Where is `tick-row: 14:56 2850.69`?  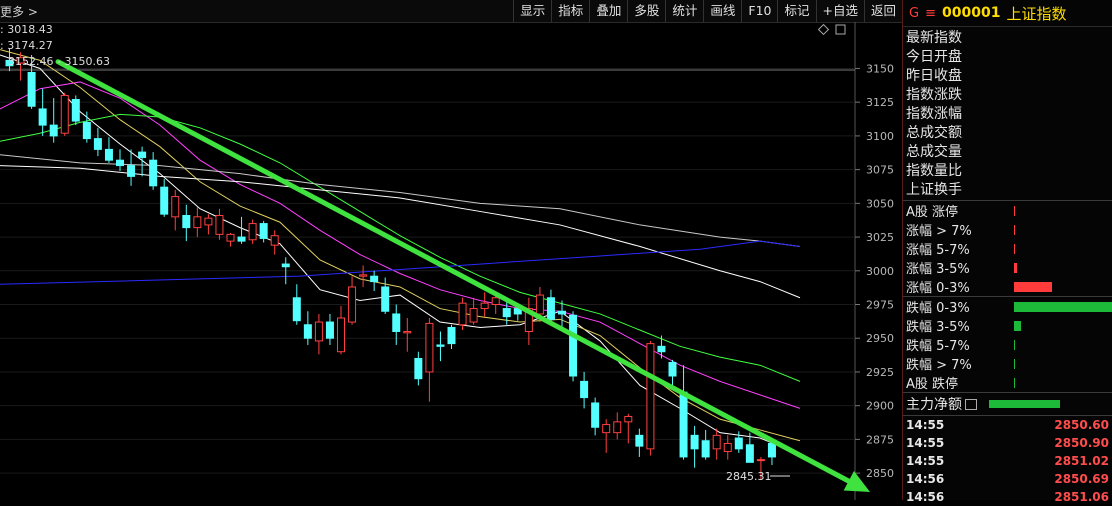 tick-row: 14:56 2850.69 is located at coordinates (1007, 479).